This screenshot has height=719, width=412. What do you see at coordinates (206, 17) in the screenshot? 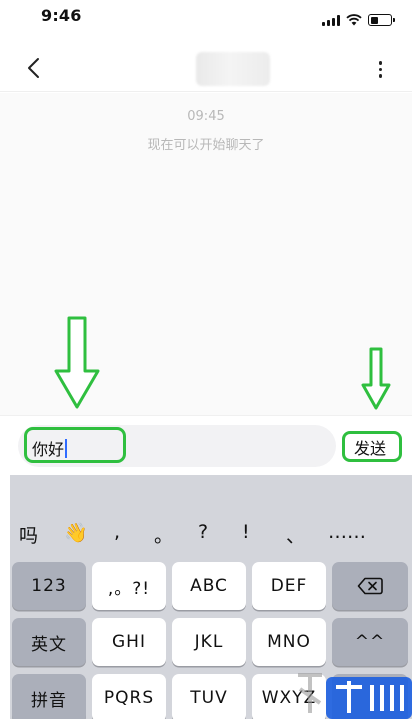
I see `status-bar: 9:46` at bounding box center [206, 17].